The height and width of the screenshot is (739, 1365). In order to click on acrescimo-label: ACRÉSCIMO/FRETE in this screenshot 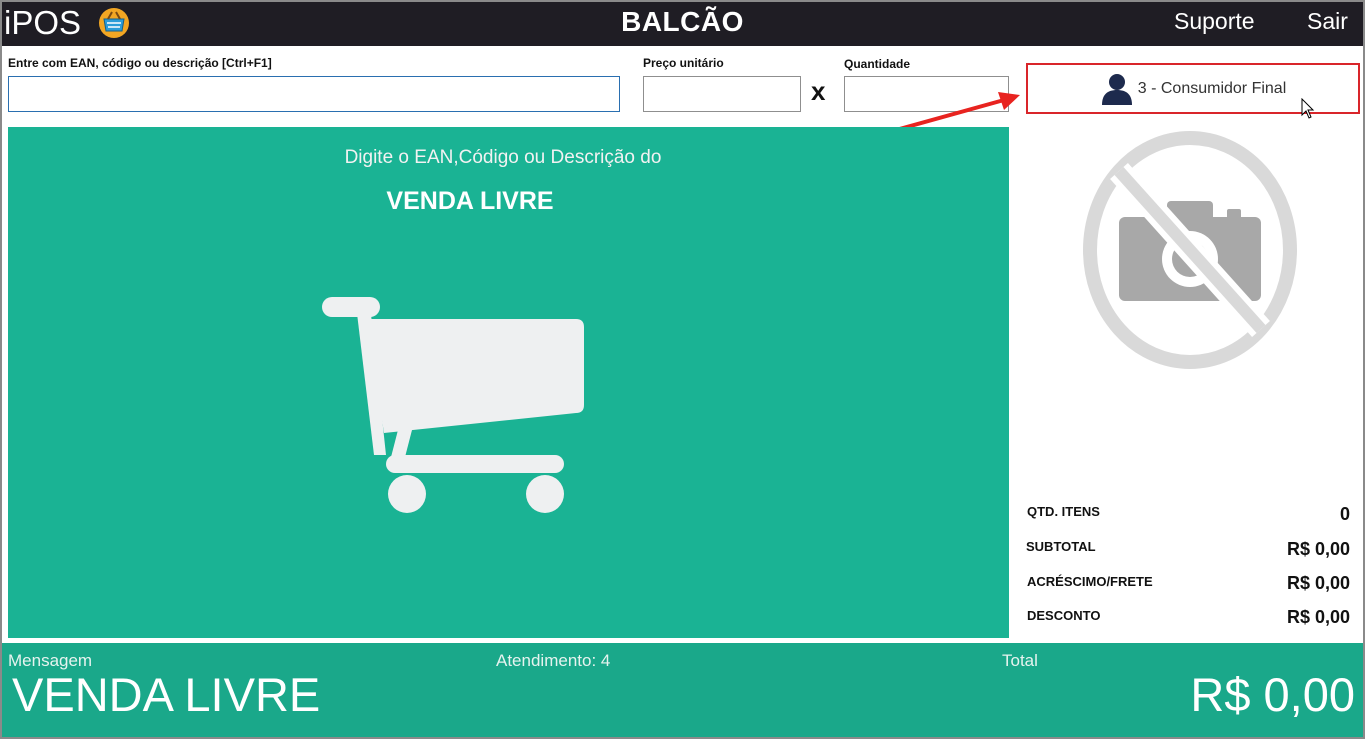, I will do `click(1090, 581)`.